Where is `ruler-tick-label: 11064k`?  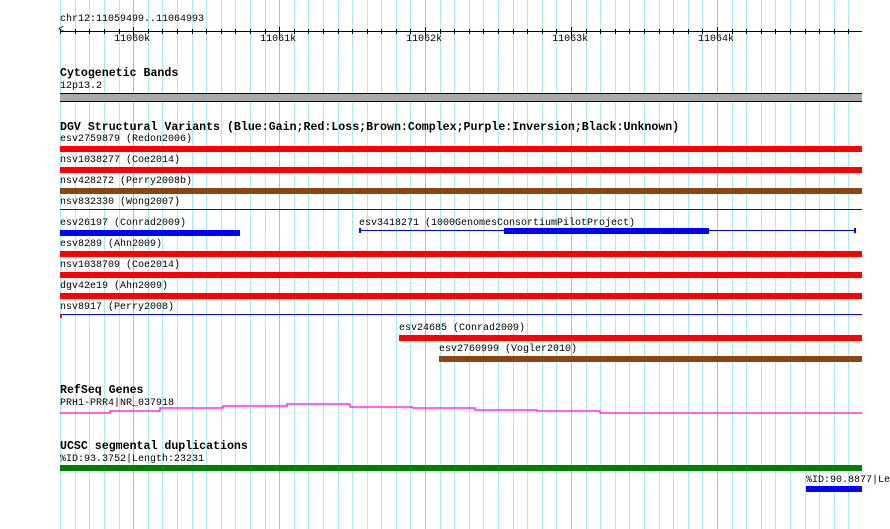 ruler-tick-label: 11064k is located at coordinates (716, 39).